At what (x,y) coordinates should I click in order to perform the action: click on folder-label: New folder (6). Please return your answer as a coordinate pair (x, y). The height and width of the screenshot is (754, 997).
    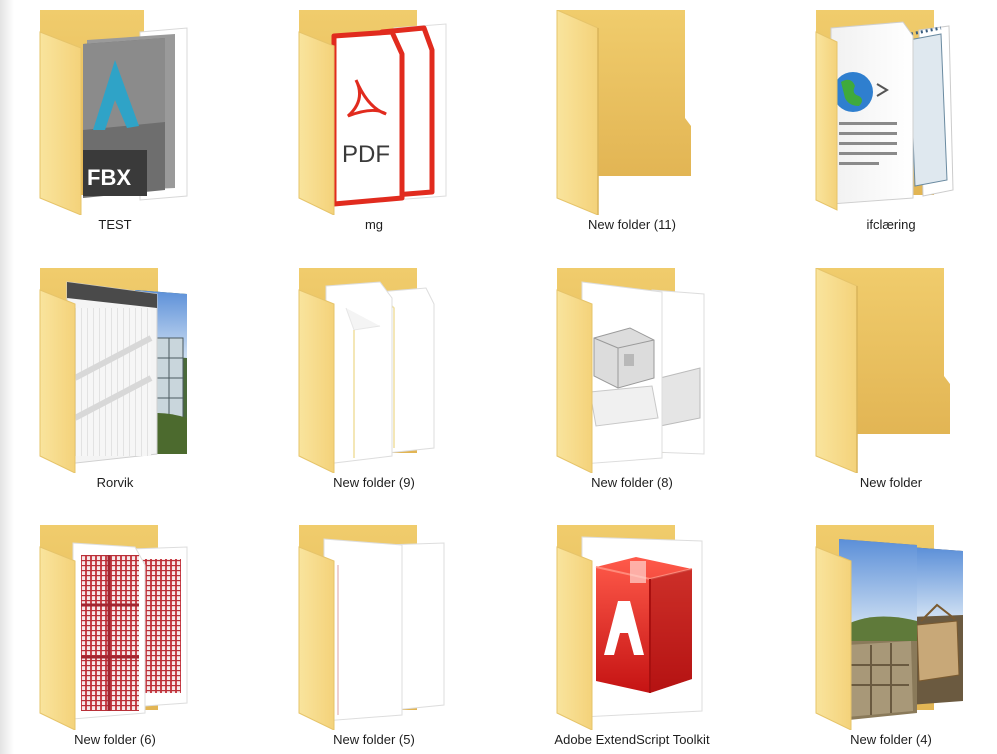
    Looking at the image, I should click on (115, 739).